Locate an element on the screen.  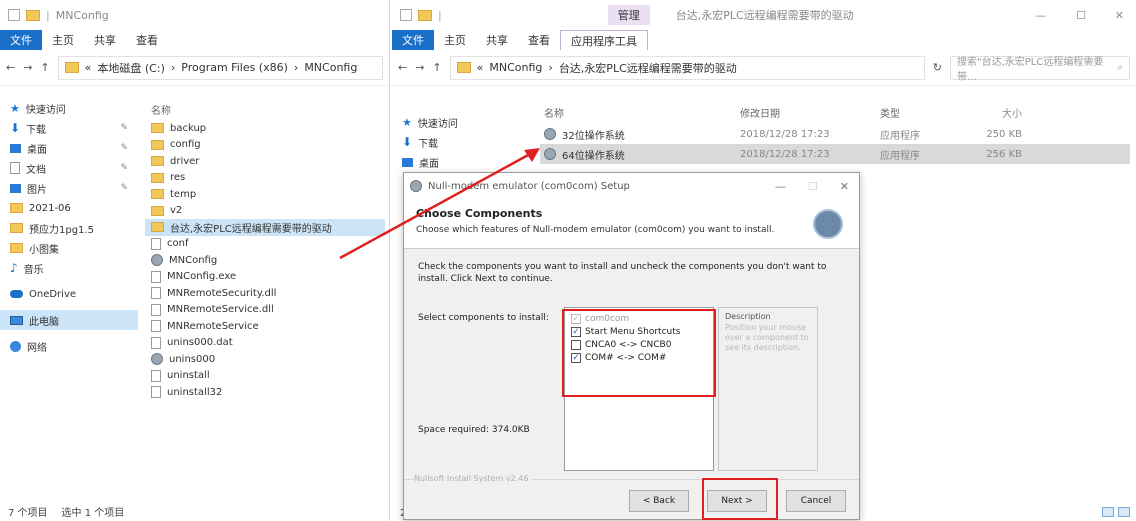
column-header-size: 大小 is located at coordinates (990, 112).